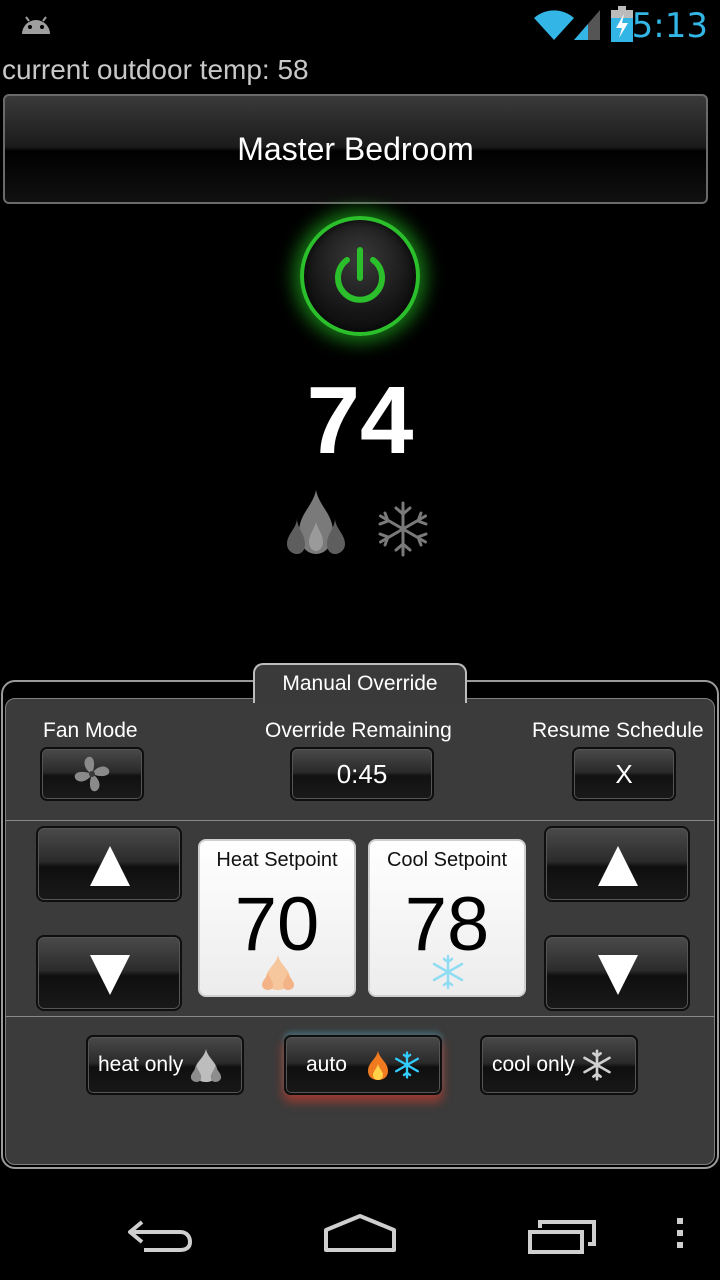 This screenshot has height=1280, width=720. I want to click on override-remaining-button: 0:45, so click(362, 774).